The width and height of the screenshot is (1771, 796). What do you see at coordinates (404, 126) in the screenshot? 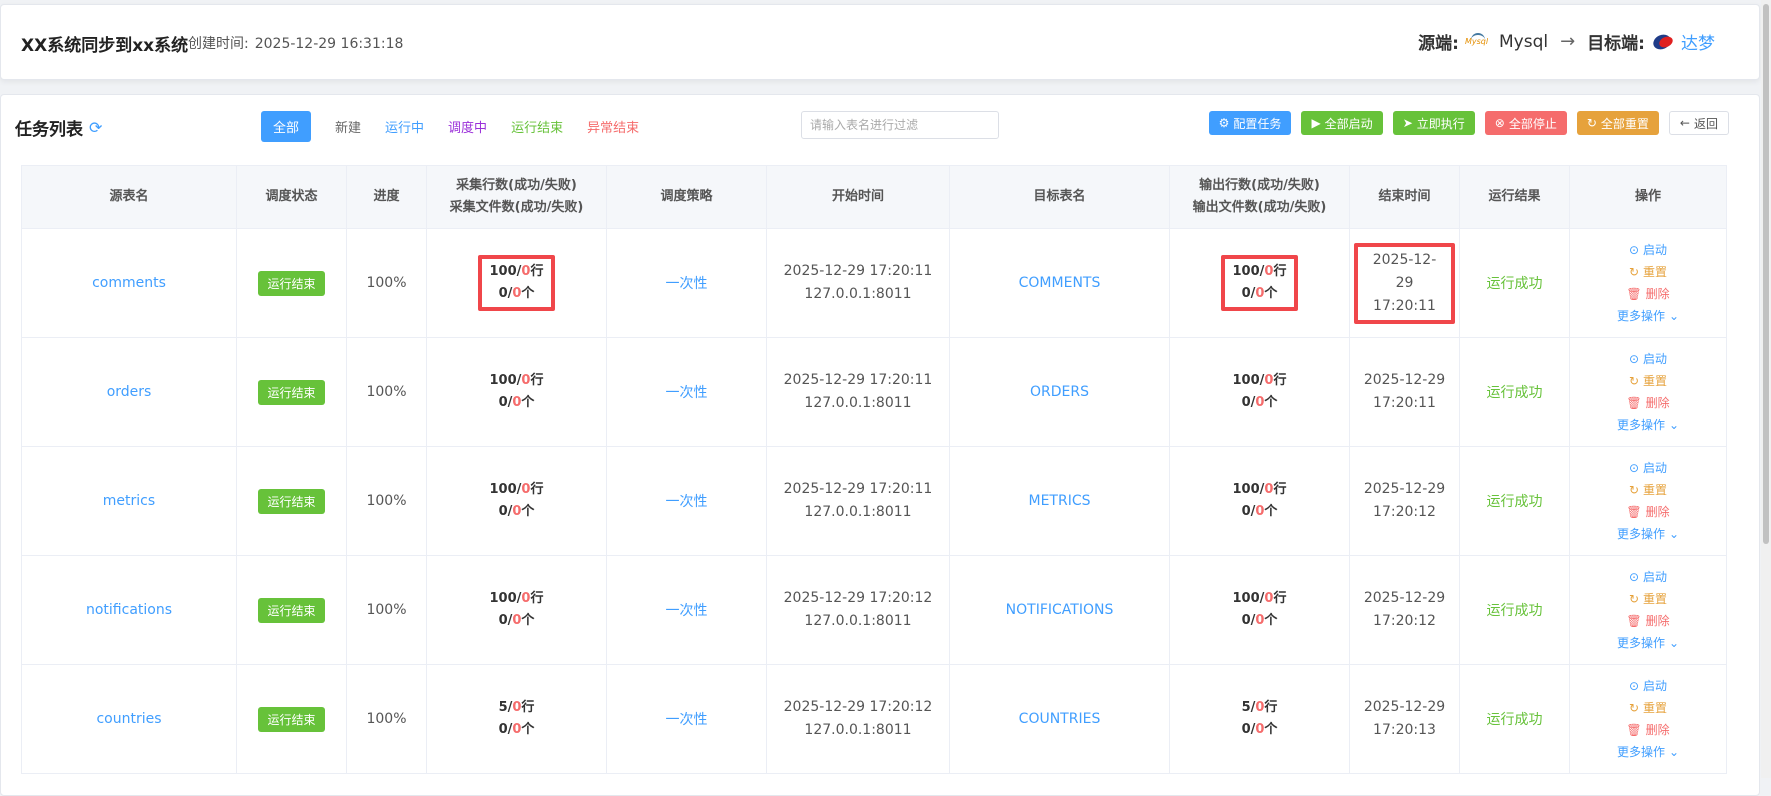
I see `filter-running: 运行中` at bounding box center [404, 126].